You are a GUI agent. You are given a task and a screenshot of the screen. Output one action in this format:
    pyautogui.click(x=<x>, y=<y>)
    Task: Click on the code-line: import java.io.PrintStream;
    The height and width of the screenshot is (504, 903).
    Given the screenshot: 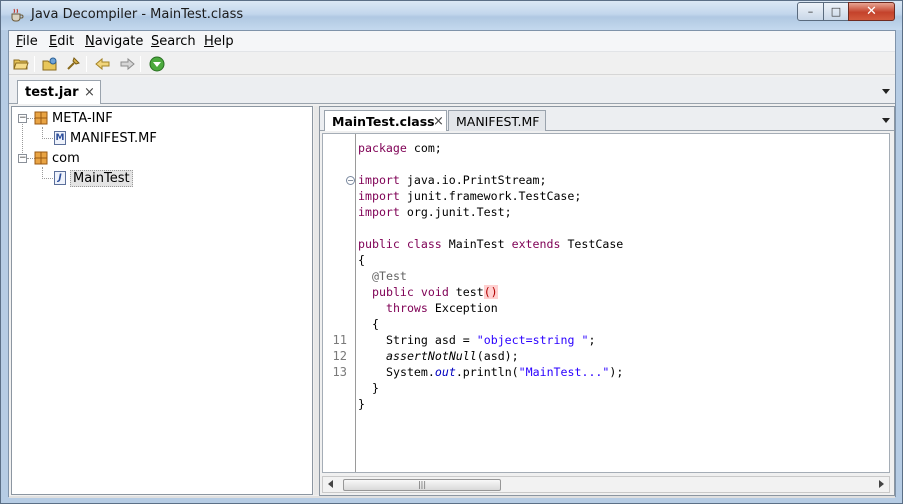 What is the action you would take?
    pyautogui.click(x=452, y=180)
    